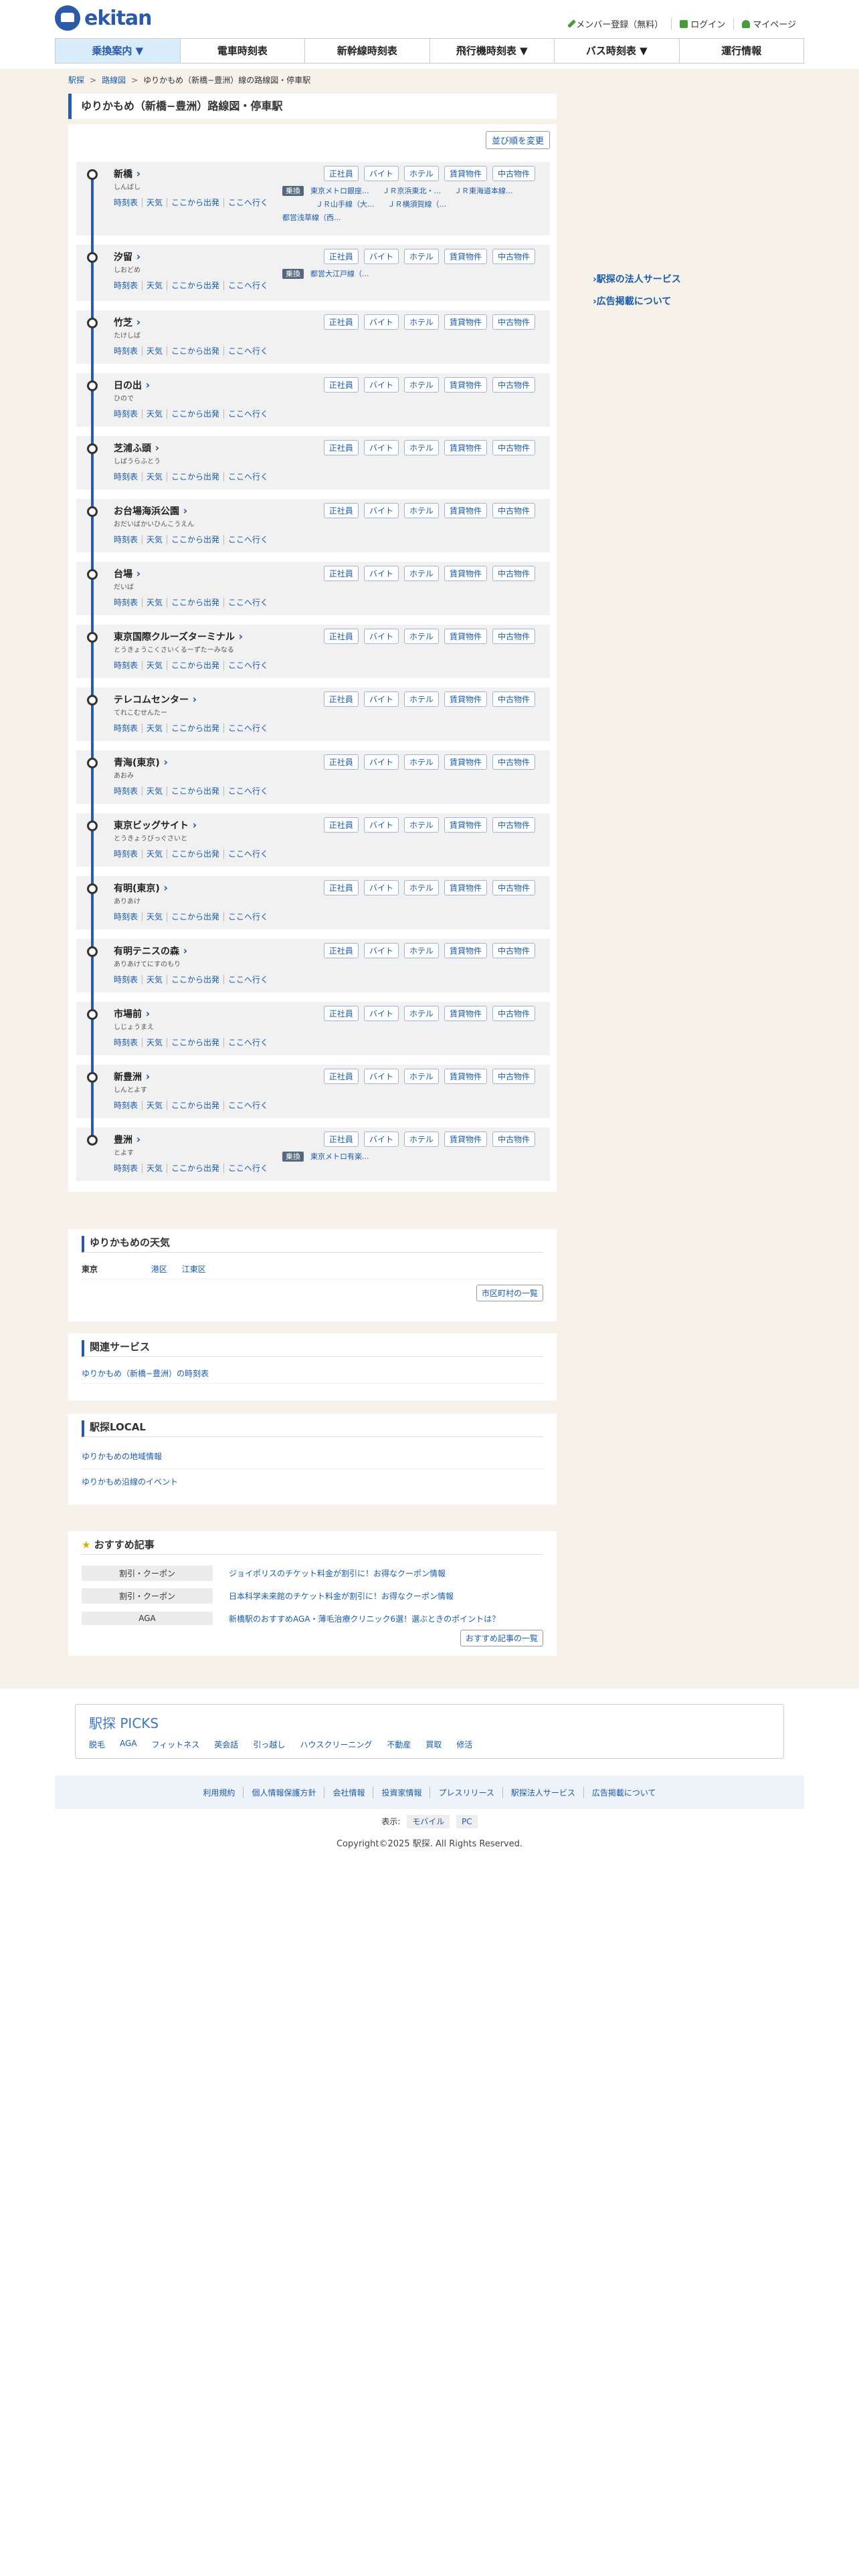  What do you see at coordinates (336, 1745) in the screenshot?
I see `picks-link: ハウスクリーニング` at bounding box center [336, 1745].